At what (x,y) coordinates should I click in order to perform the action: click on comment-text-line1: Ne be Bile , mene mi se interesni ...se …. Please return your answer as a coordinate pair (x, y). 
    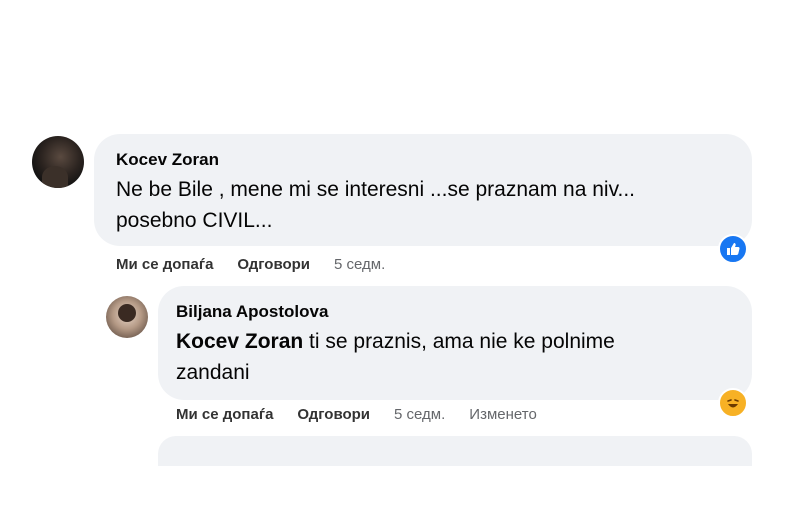
    Looking at the image, I should click on (376, 189).